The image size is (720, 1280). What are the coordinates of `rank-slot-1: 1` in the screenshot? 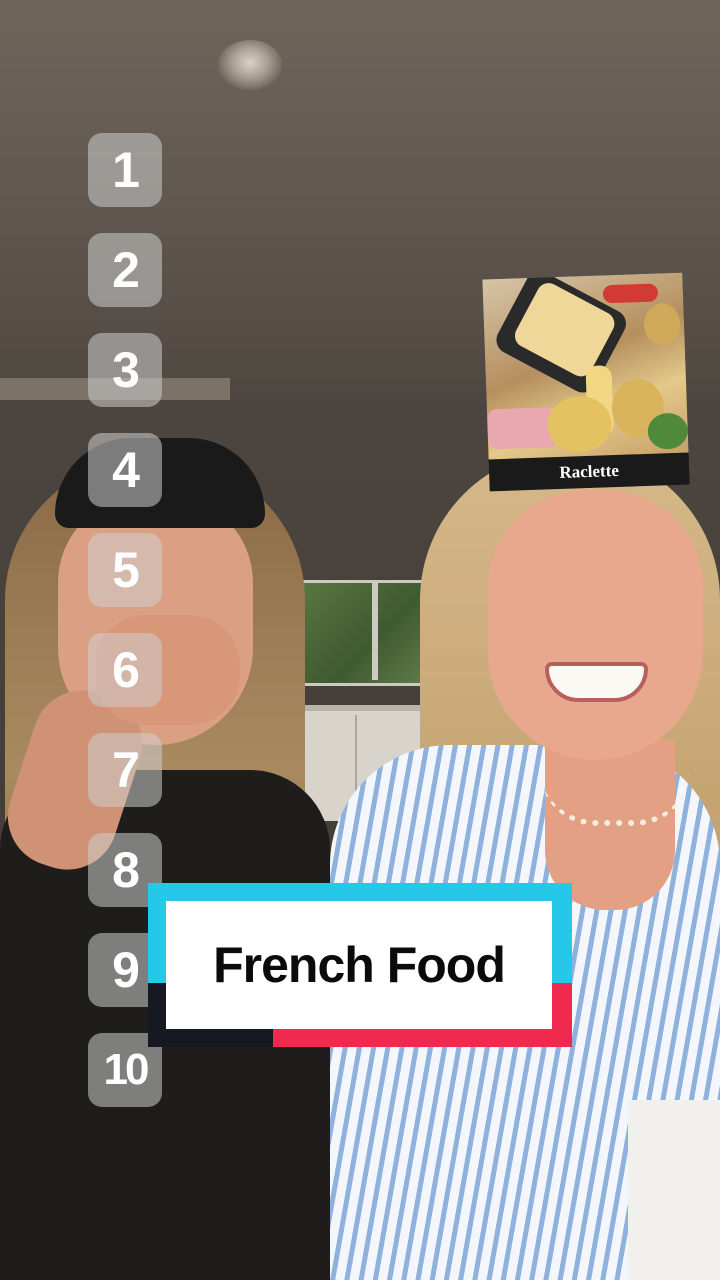 It's located at (125, 170).